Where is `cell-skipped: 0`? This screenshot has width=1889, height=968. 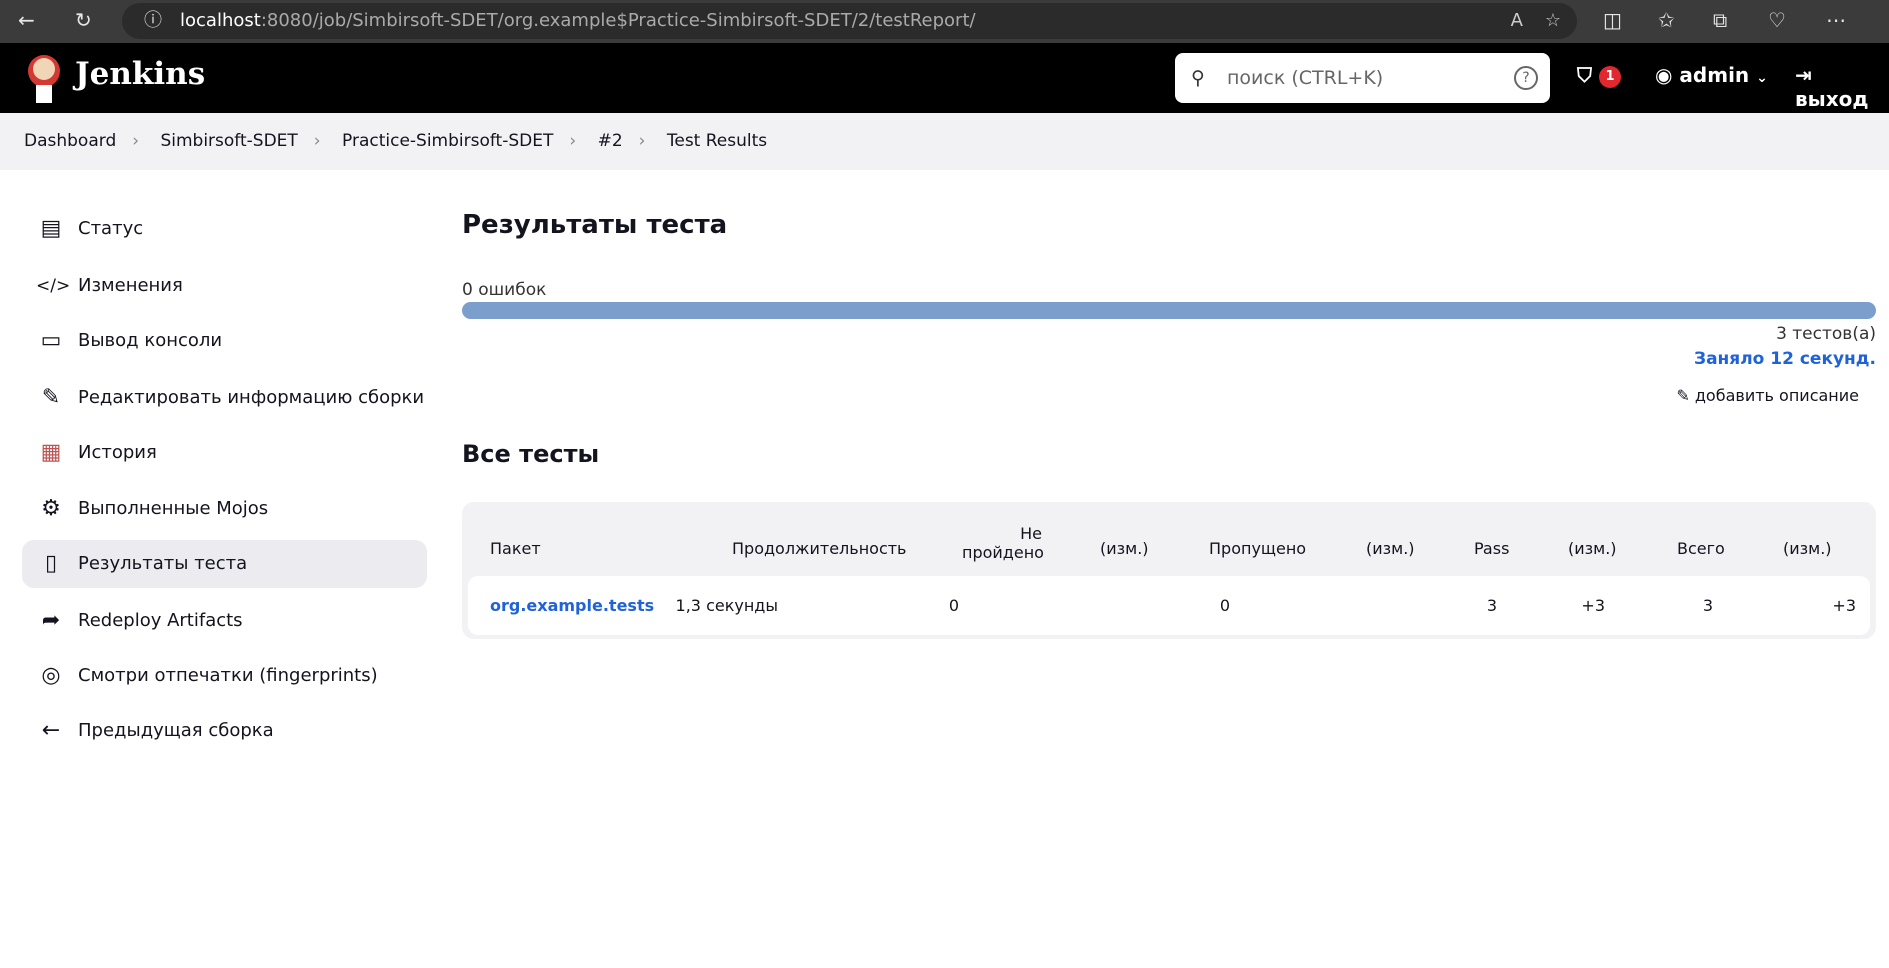
cell-skipped: 0 is located at coordinates (1224, 605).